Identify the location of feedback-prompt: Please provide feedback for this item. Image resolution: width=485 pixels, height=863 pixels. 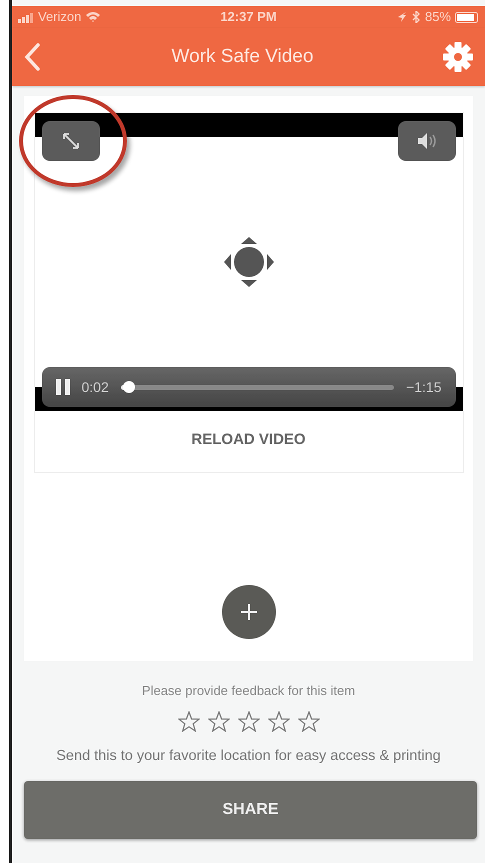
(248, 691).